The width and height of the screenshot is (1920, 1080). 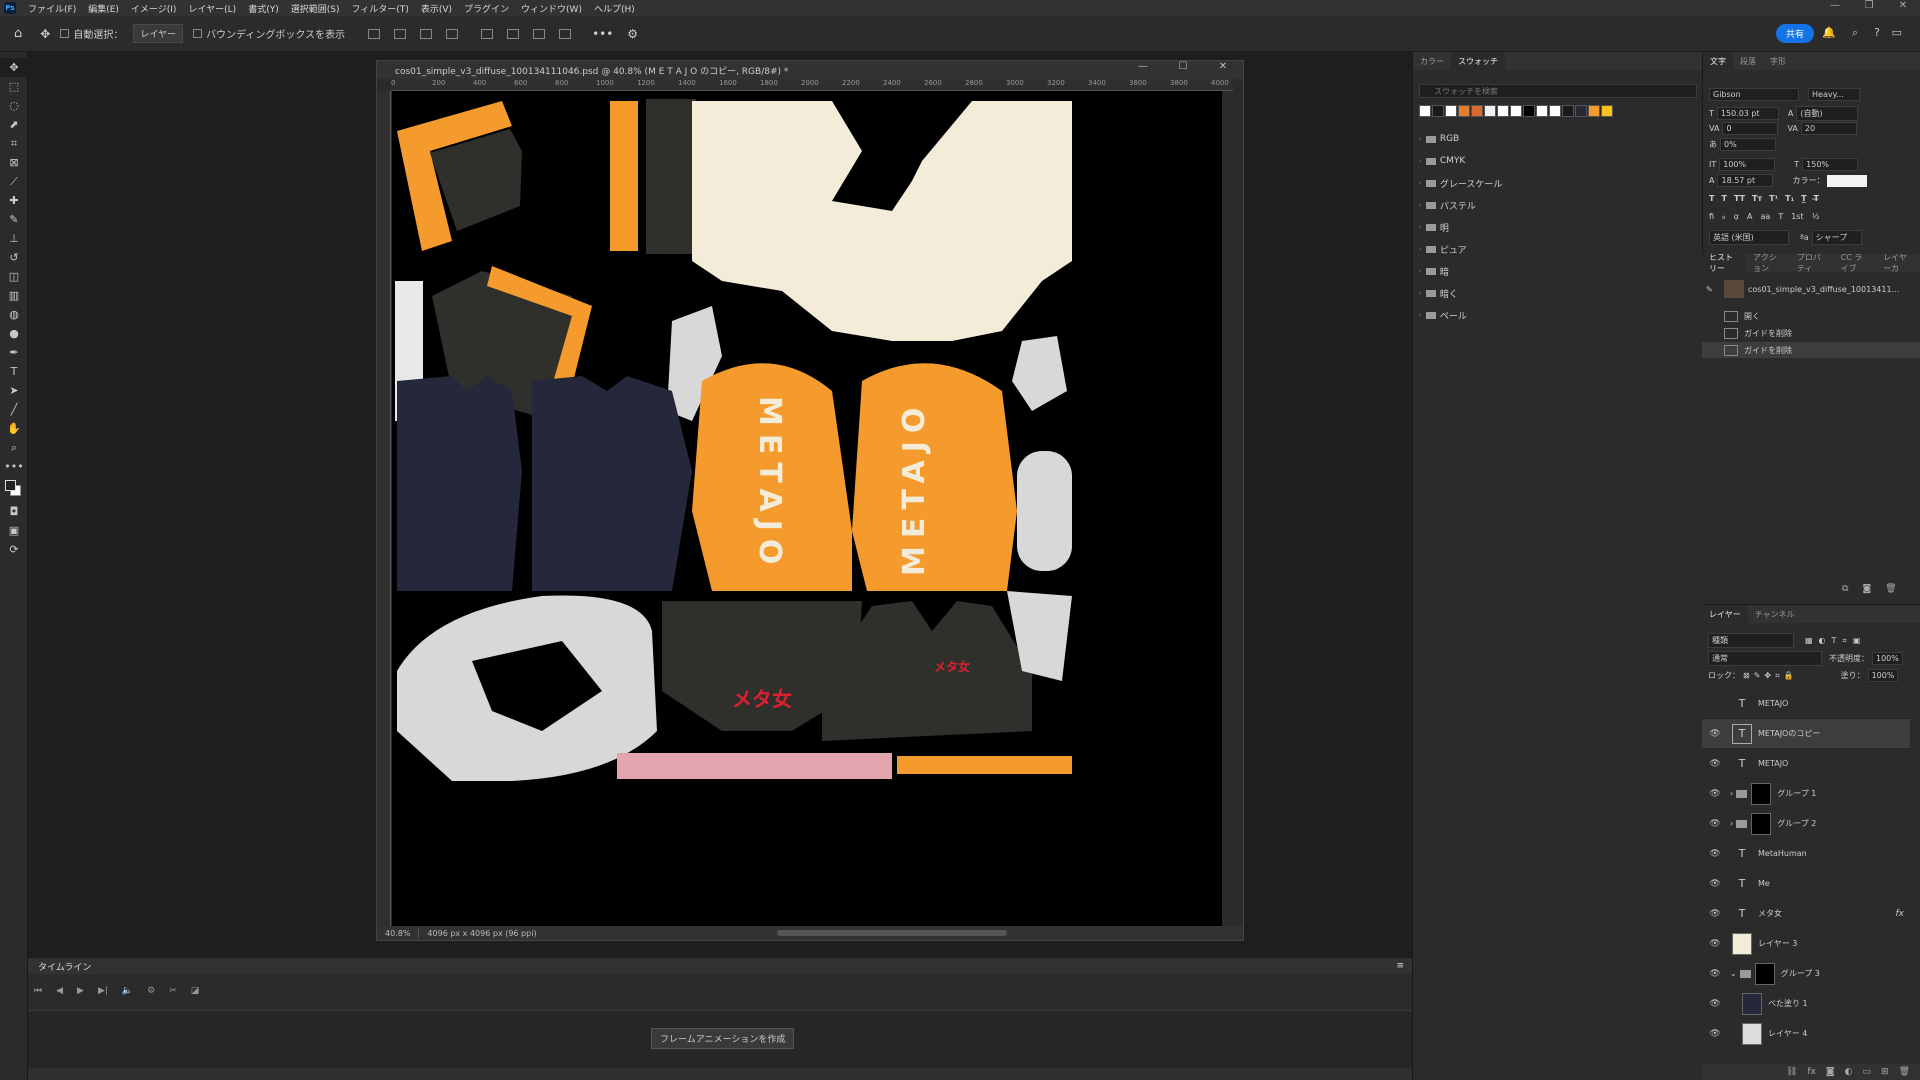 What do you see at coordinates (892, 933) in the screenshot?
I see `horizontal-scrollbar` at bounding box center [892, 933].